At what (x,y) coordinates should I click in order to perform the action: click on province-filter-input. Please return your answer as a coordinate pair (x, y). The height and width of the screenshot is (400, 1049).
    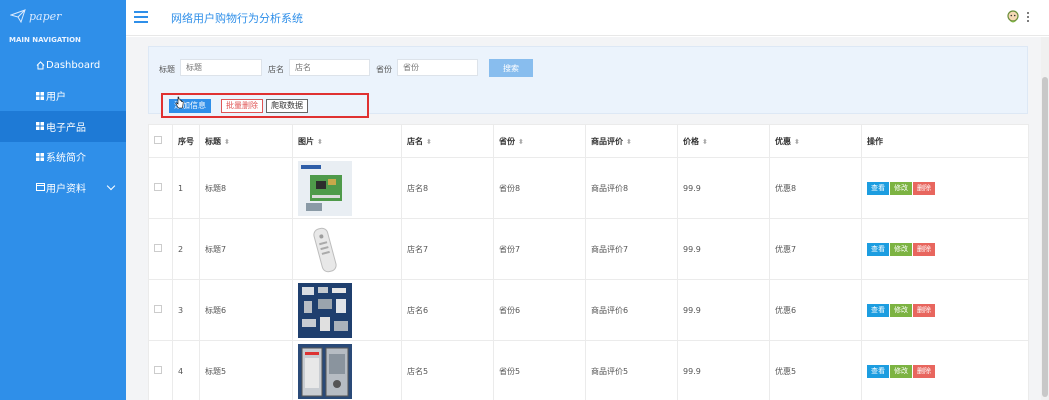
    Looking at the image, I should click on (437, 67).